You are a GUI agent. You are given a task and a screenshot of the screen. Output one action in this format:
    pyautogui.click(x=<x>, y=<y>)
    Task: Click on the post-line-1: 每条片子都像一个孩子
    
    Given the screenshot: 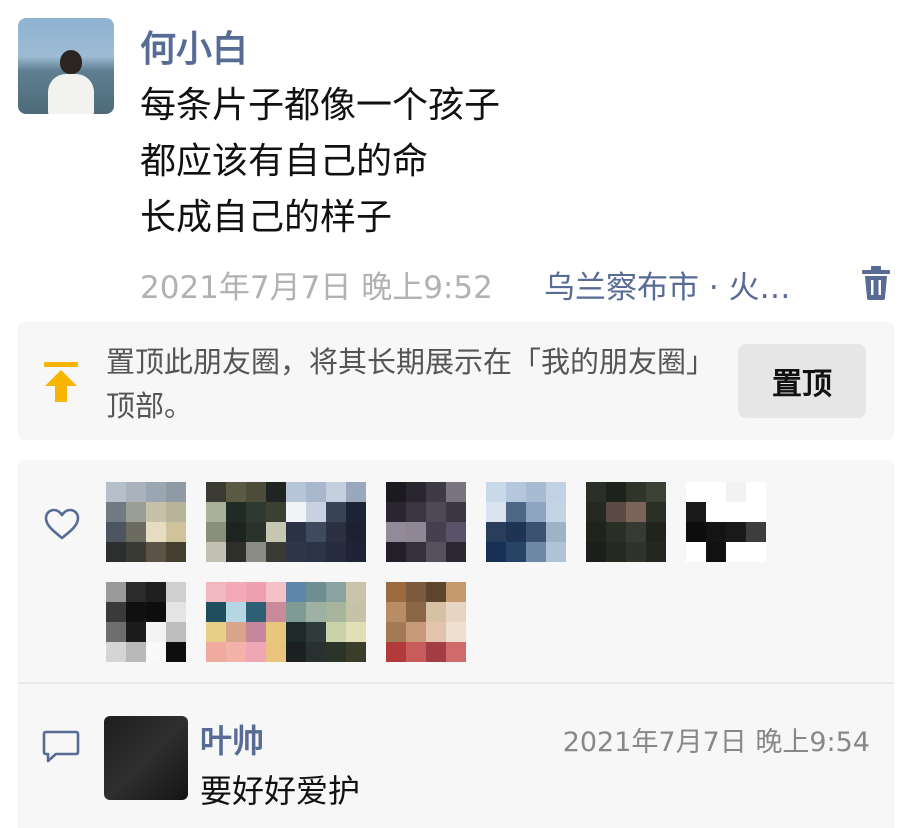 What is the action you would take?
    pyautogui.click(x=320, y=105)
    